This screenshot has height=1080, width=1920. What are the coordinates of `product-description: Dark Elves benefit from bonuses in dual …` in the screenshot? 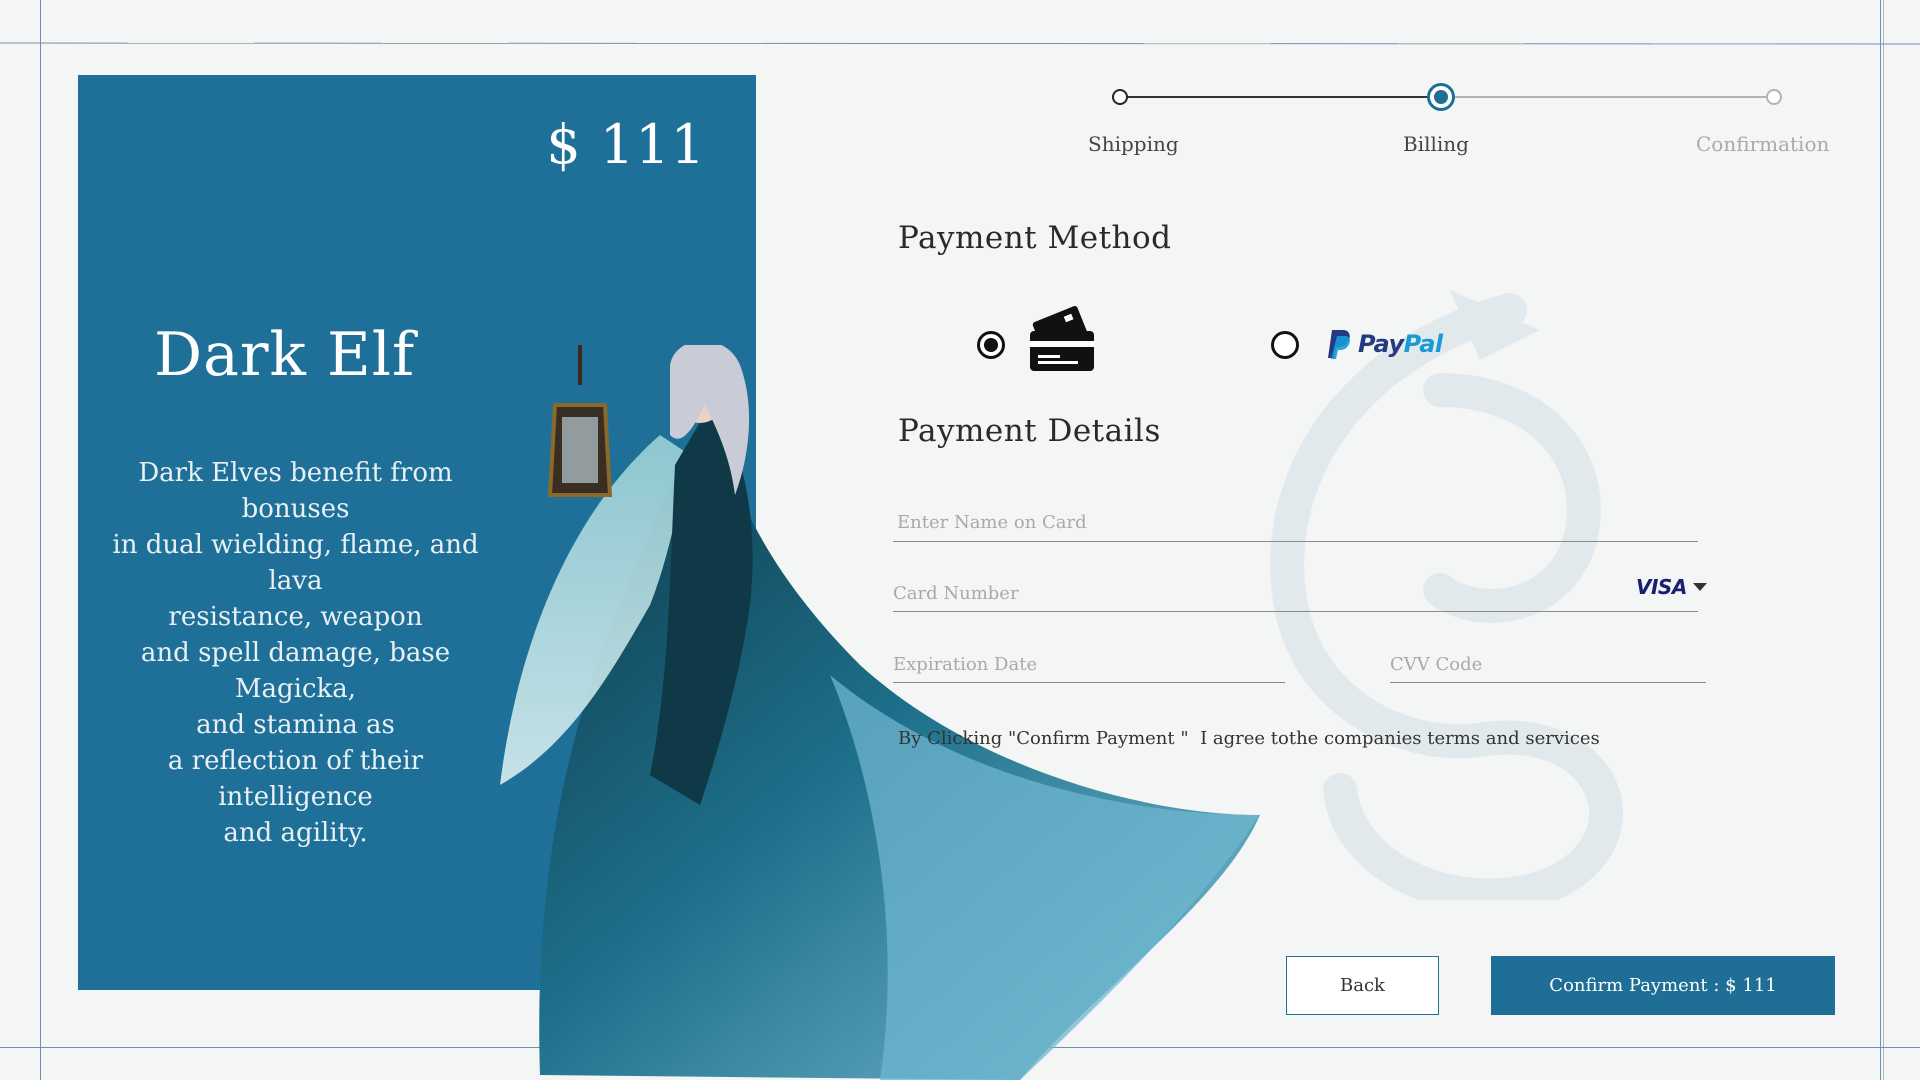 It's located at (295, 653).